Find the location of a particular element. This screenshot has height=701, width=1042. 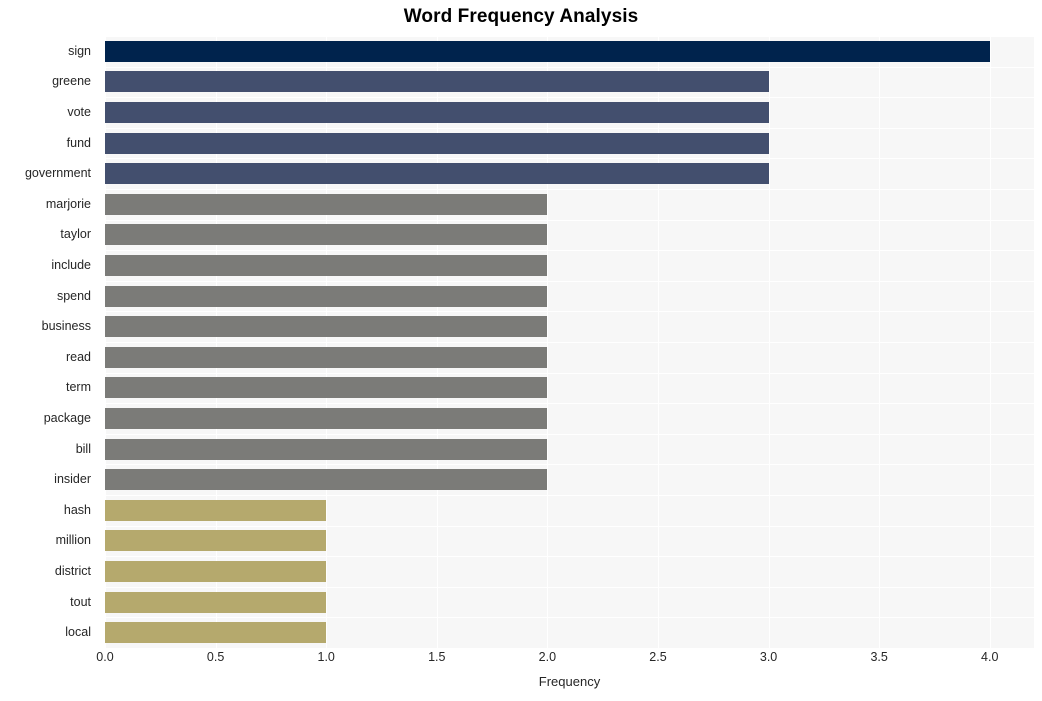

y-axis-tick-label: district is located at coordinates (72, 571).